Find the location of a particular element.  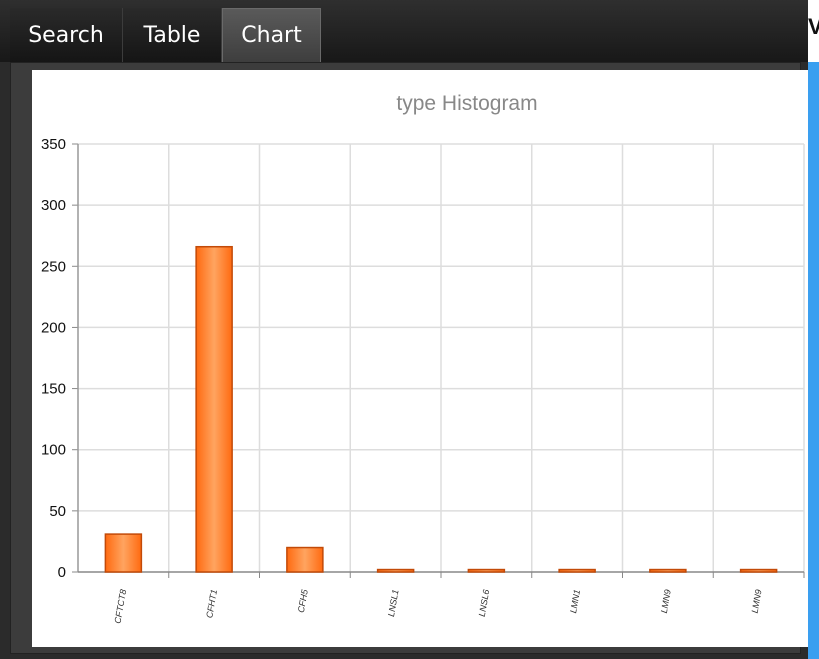

y-tick-label: 200 is located at coordinates (53, 327).